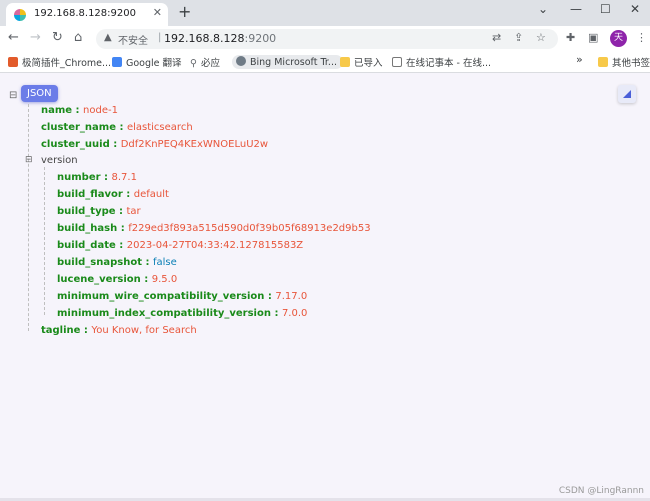 This screenshot has width=650, height=501. What do you see at coordinates (325, 13) in the screenshot?
I see `tab-strip: 192.168.8.128:9200 ✕ + ⌄ — ☐ ✕` at bounding box center [325, 13].